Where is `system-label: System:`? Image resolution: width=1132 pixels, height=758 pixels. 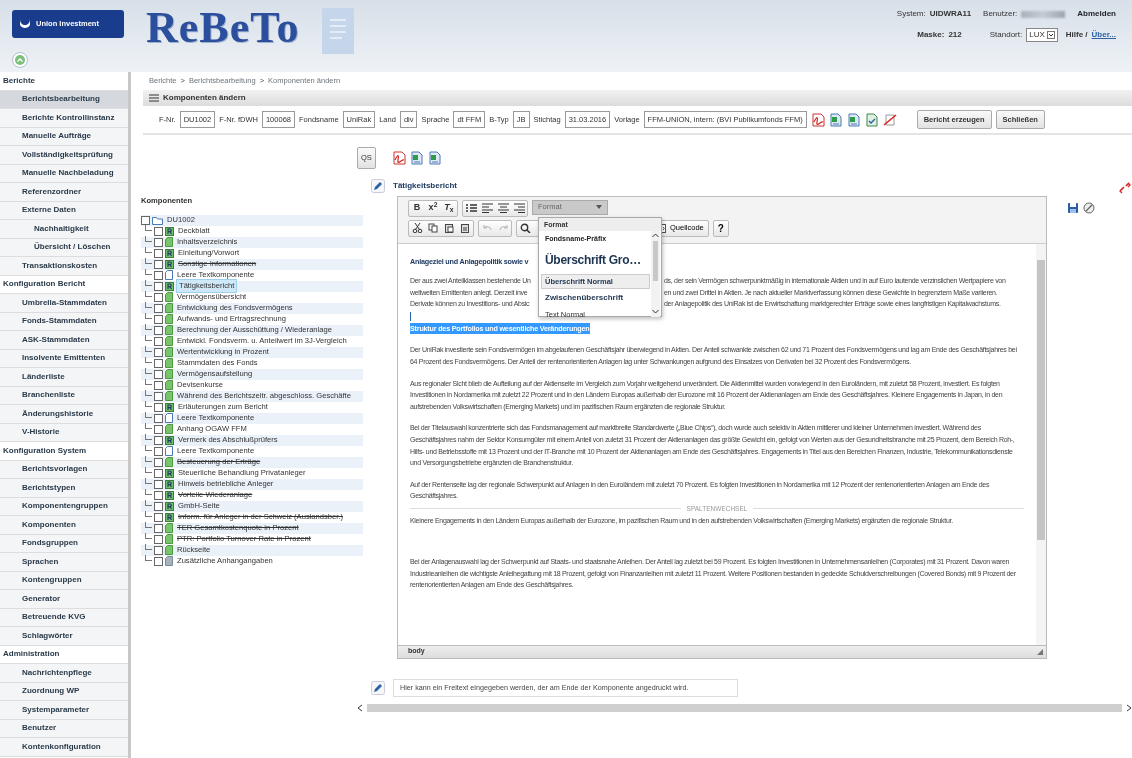
system-label: System: is located at coordinates (911, 14).